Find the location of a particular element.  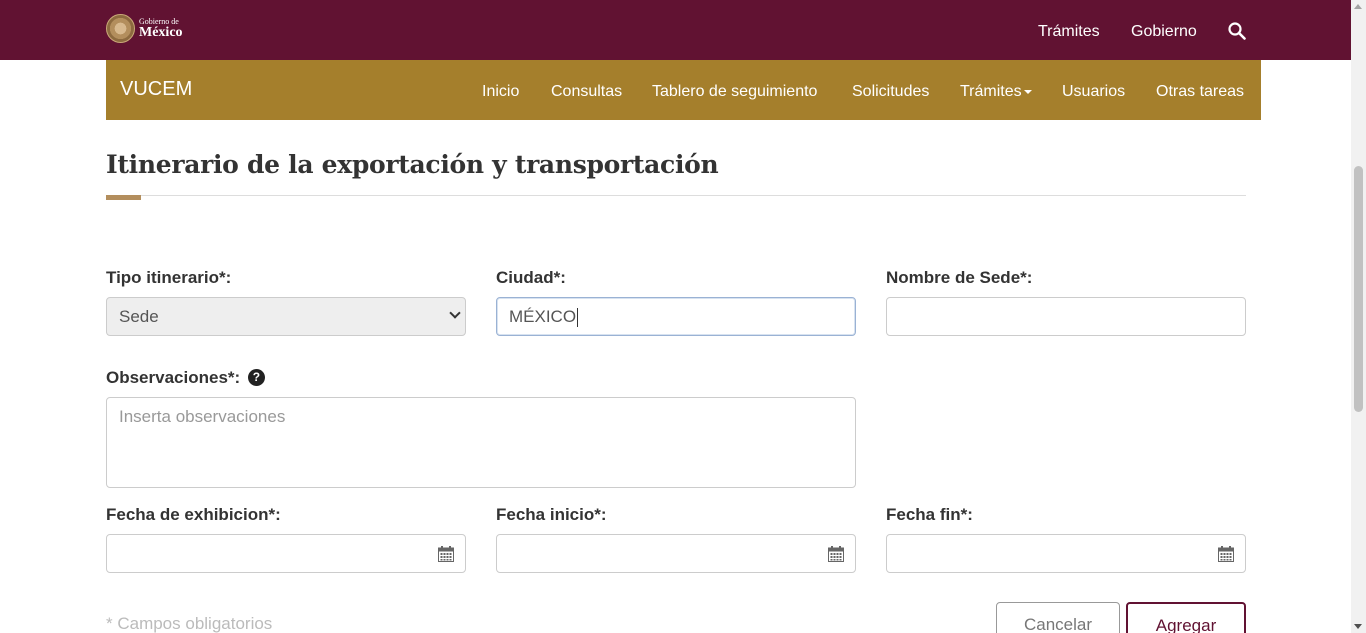

ciudad-label: Ciudad*: is located at coordinates (531, 277).